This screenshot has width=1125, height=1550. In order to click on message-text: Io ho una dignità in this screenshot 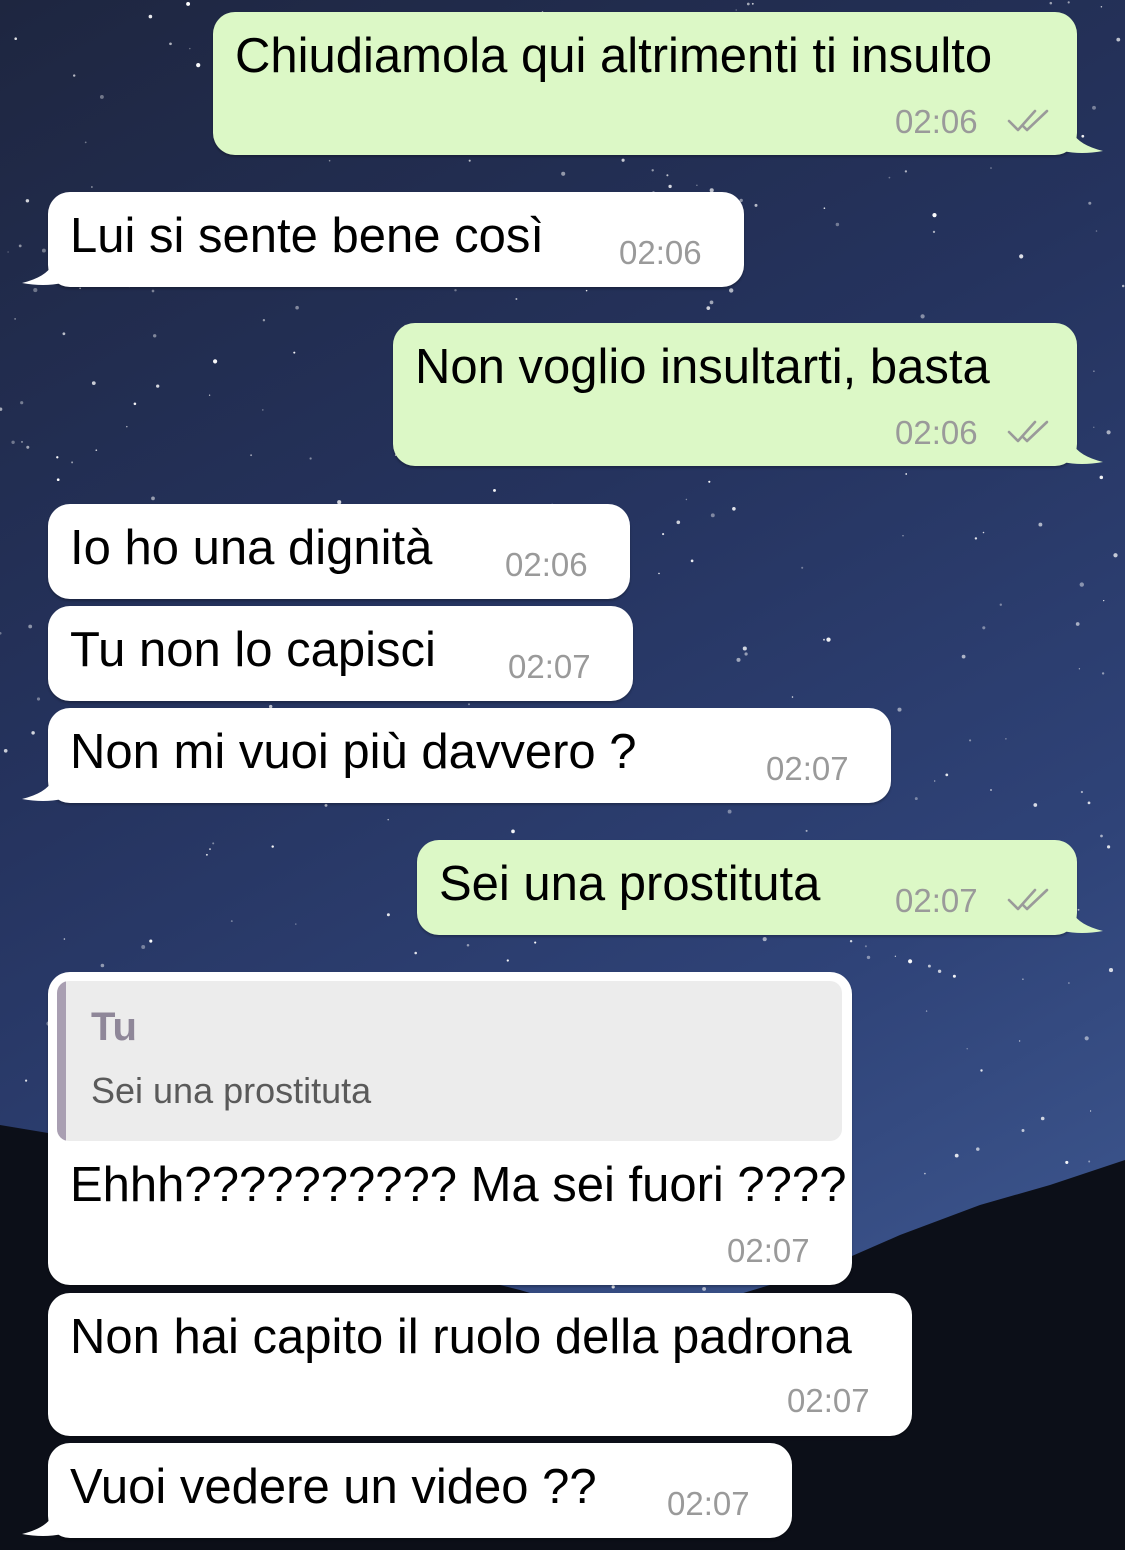, I will do `click(251, 548)`.